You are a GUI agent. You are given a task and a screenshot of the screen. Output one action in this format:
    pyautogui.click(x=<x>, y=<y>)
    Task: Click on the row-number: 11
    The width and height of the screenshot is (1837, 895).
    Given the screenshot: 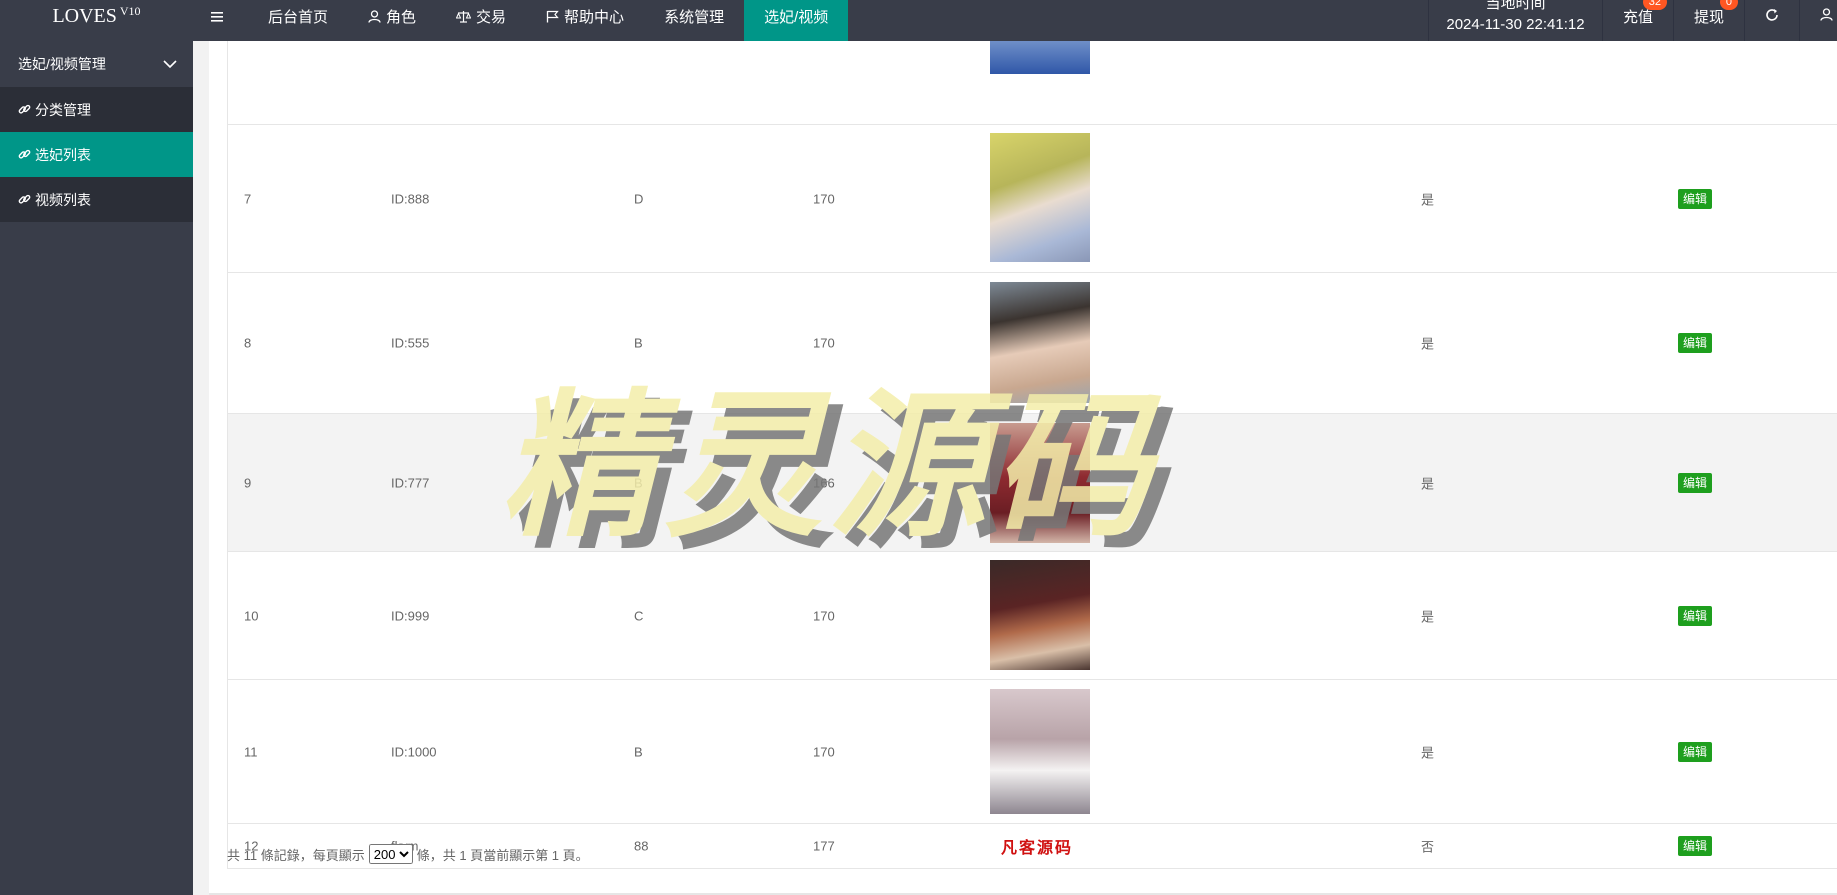 What is the action you would take?
    pyautogui.click(x=251, y=751)
    